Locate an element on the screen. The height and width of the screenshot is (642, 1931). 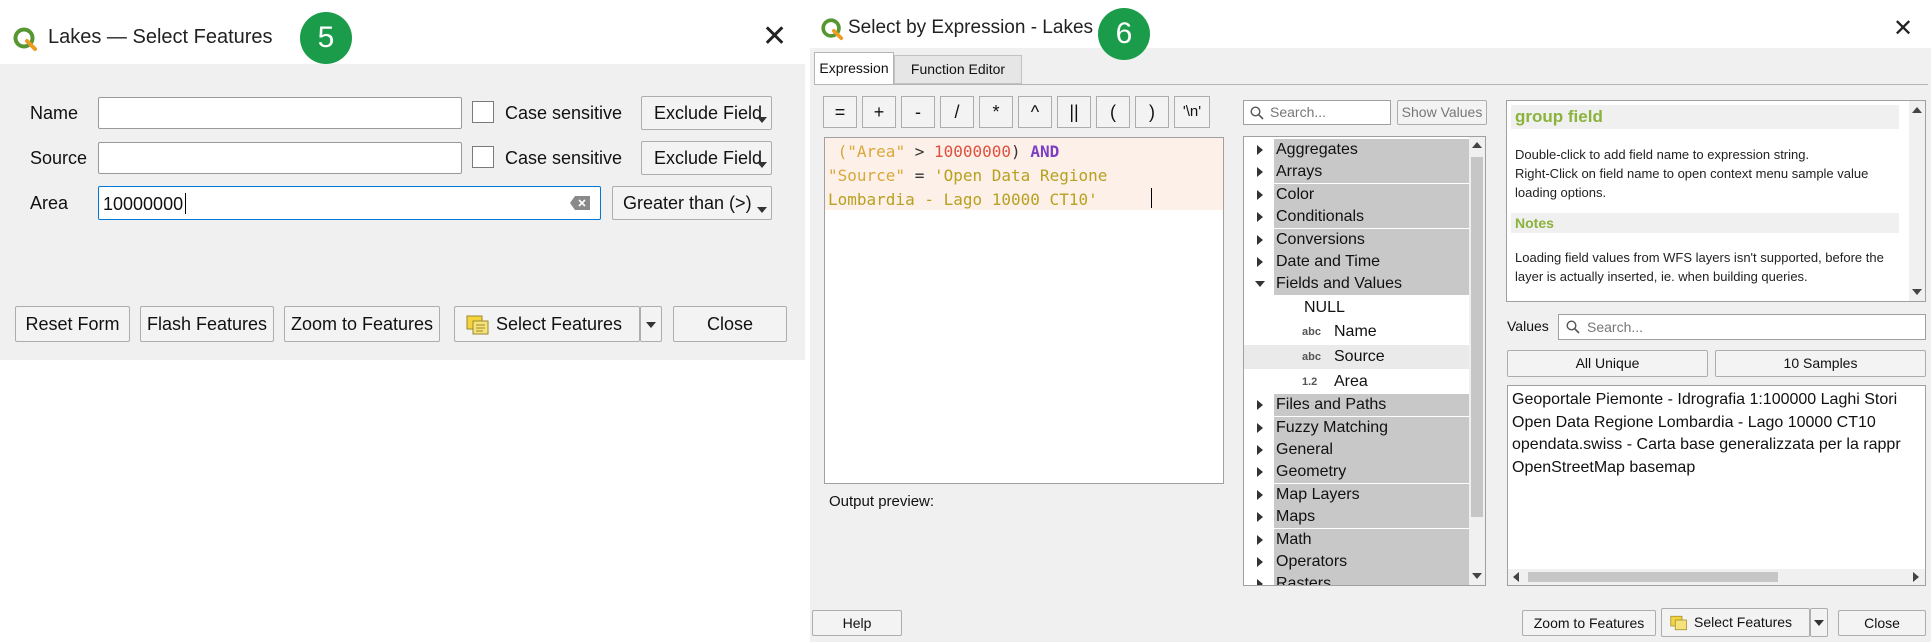
tree-group-item: Arrays is located at coordinates (1357, 172).